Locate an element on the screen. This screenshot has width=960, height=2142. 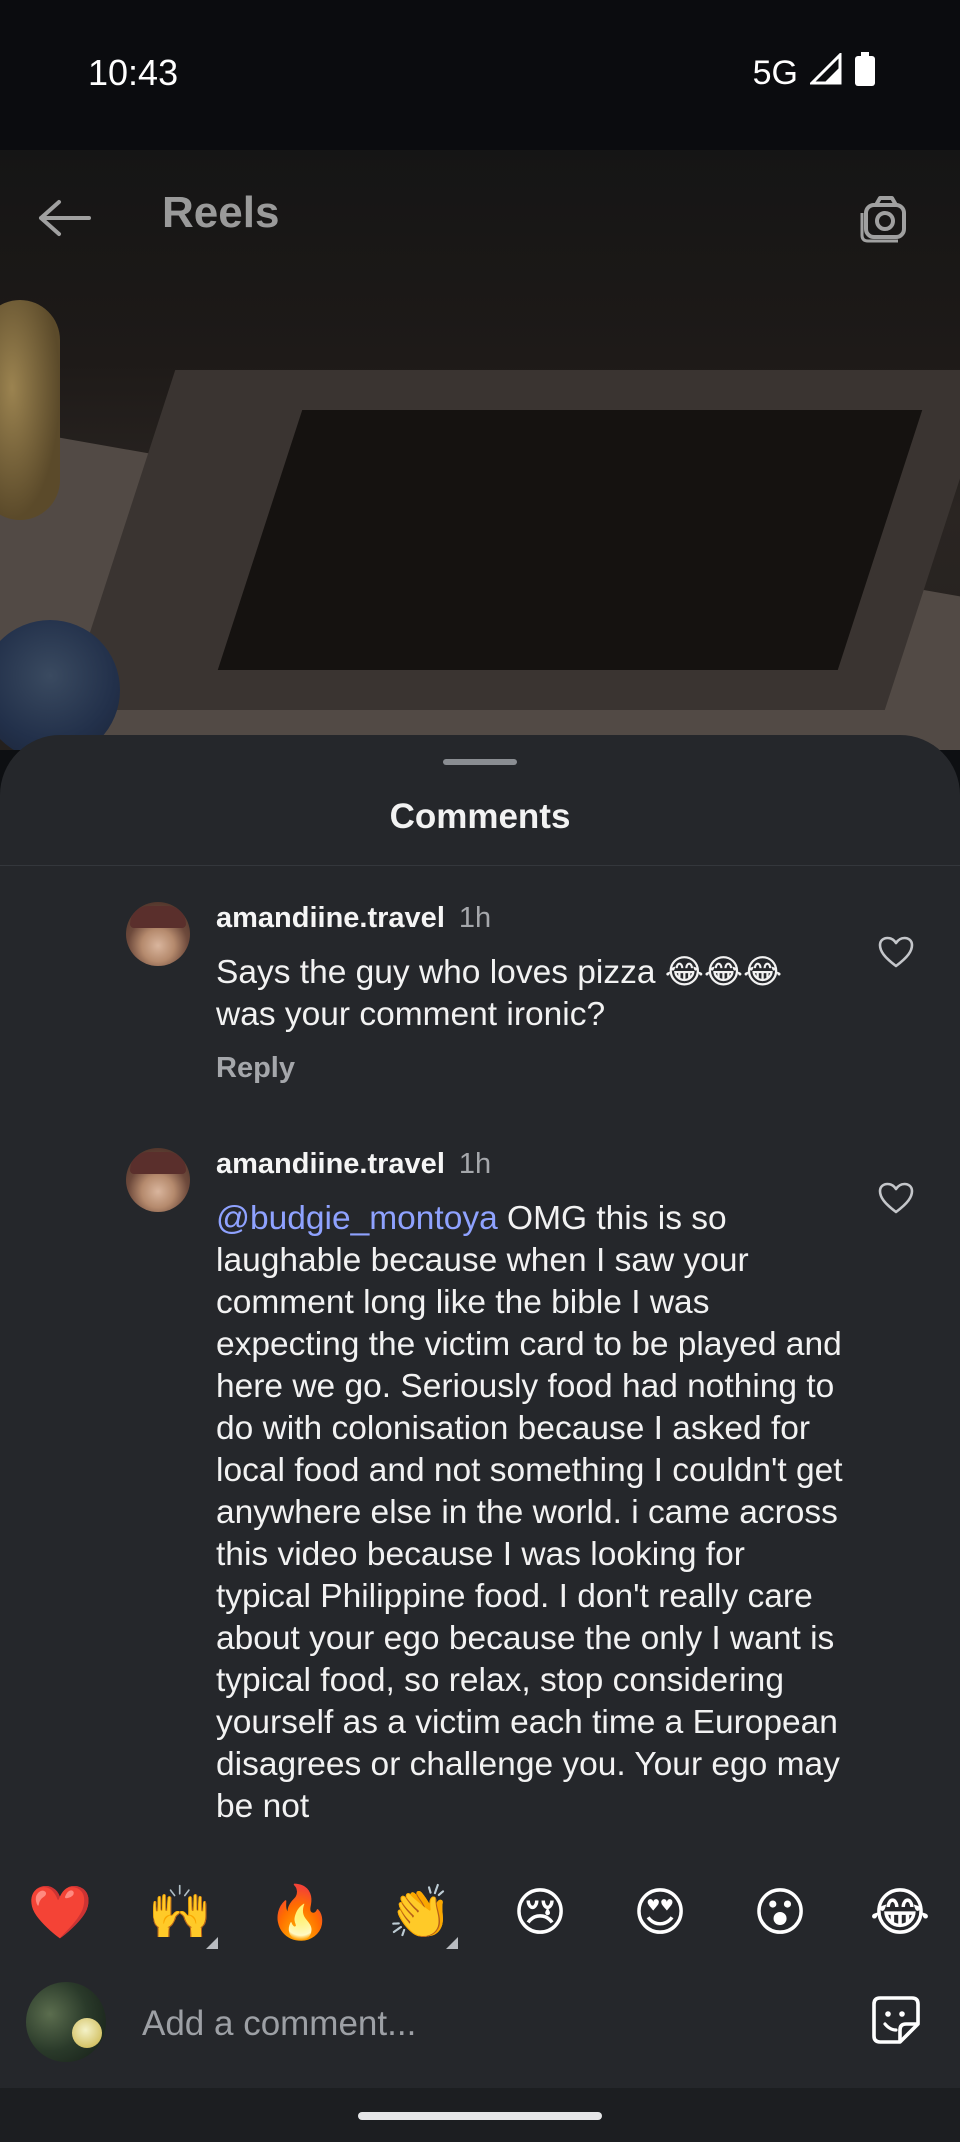
emoji-reaction-bar: ❤️ 🙌 🔥 👏 😢 😍 😮 😂 is located at coordinates (480, 1913).